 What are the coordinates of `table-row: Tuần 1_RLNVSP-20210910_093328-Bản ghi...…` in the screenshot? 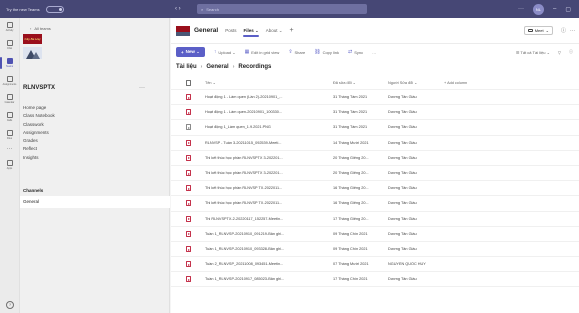 It's located at (375, 250).